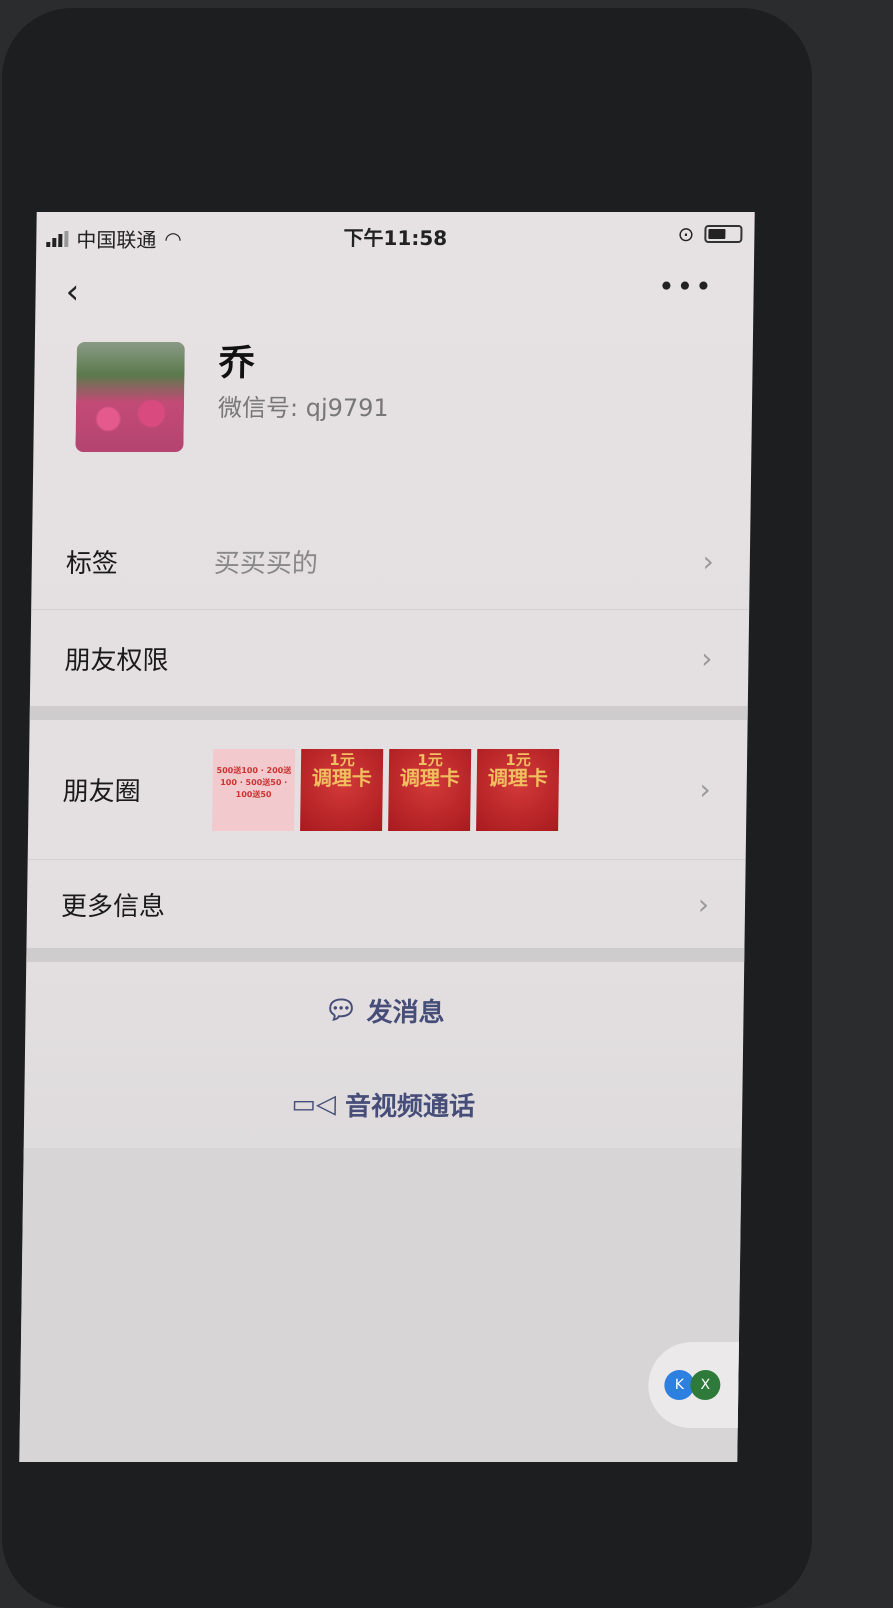 This screenshot has width=893, height=1608. Describe the element at coordinates (72, 292) in the screenshot. I see `back-icon: ‹` at that location.